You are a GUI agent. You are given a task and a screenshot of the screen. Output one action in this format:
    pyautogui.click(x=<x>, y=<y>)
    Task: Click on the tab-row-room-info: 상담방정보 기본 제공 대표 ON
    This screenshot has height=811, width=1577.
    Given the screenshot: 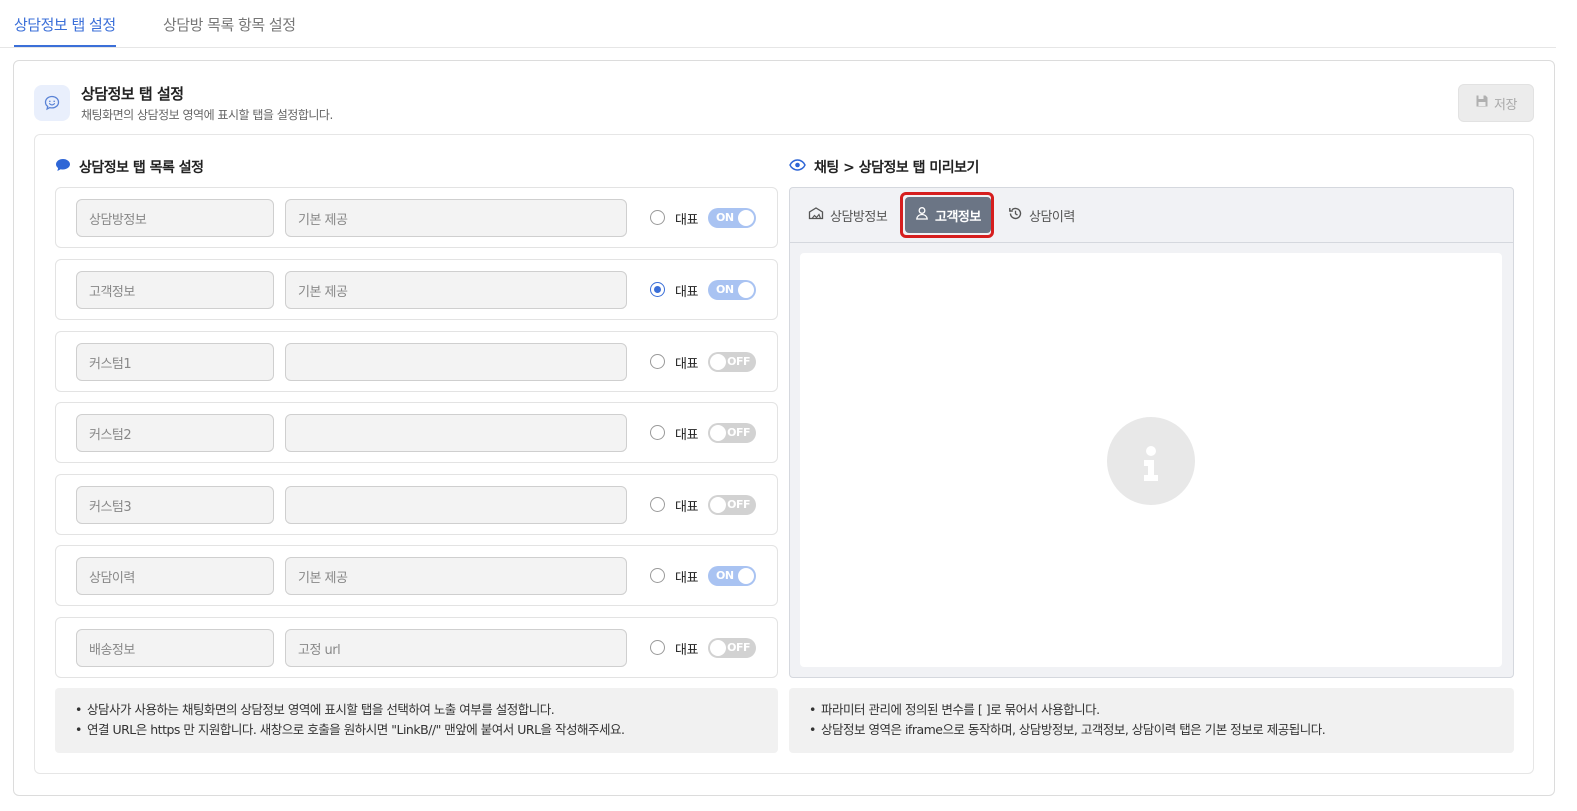 What is the action you would take?
    pyautogui.click(x=416, y=217)
    